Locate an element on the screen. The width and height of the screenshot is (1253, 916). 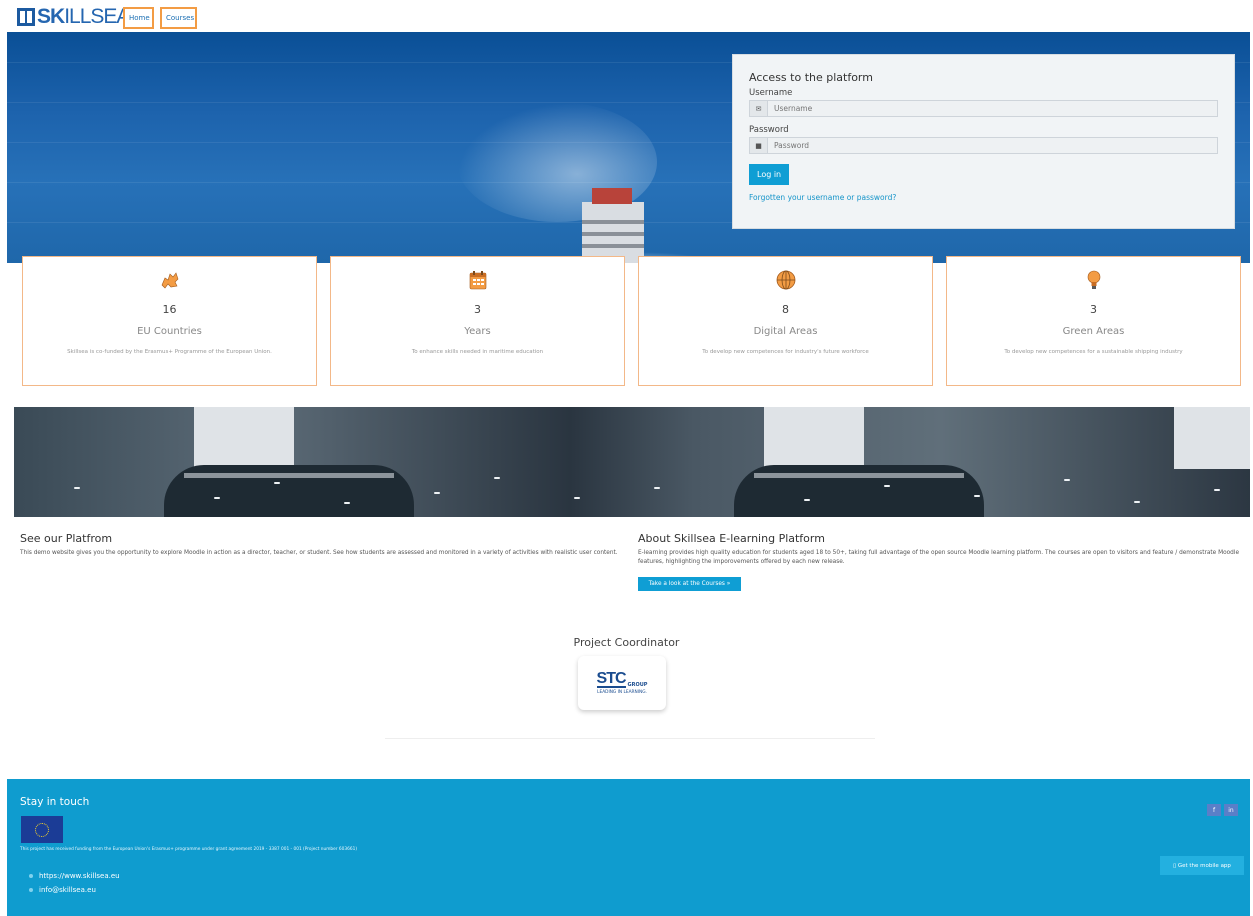
username-input is located at coordinates (992, 108).